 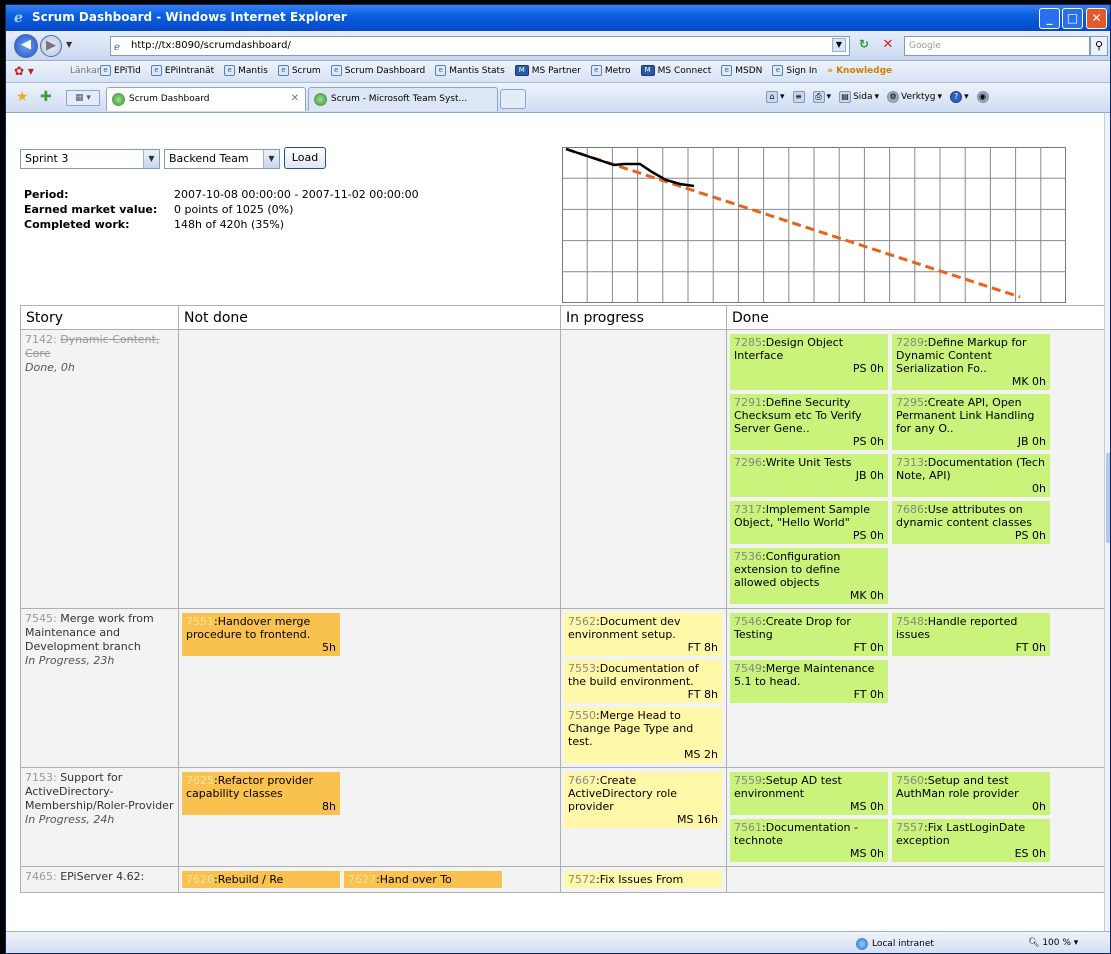 I want to click on task-card: 7285:Design Object Interface PS 0h, so click(x=809, y=362).